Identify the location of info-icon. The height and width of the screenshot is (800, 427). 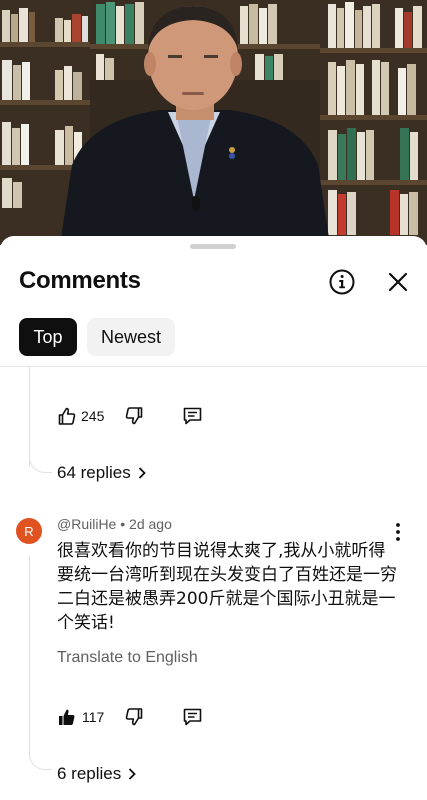
(342, 282).